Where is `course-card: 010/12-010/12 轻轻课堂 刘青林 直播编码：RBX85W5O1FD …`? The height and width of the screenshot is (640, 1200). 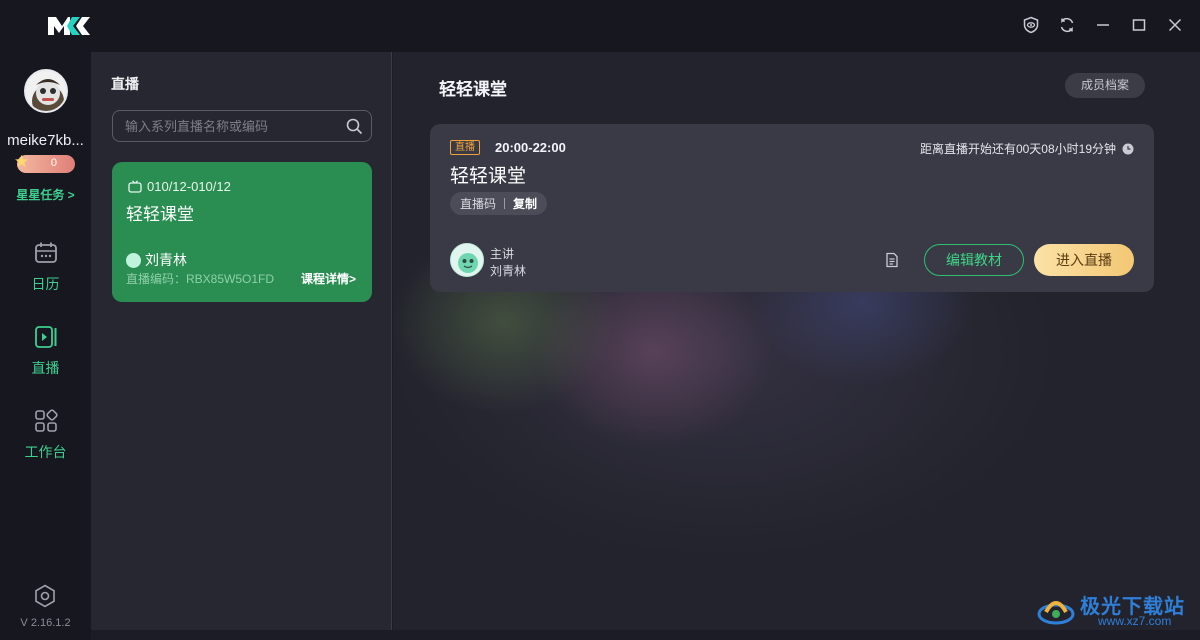 course-card: 010/12-010/12 轻轻课堂 刘青林 直播编码：RBX85W5O1FD … is located at coordinates (242, 232).